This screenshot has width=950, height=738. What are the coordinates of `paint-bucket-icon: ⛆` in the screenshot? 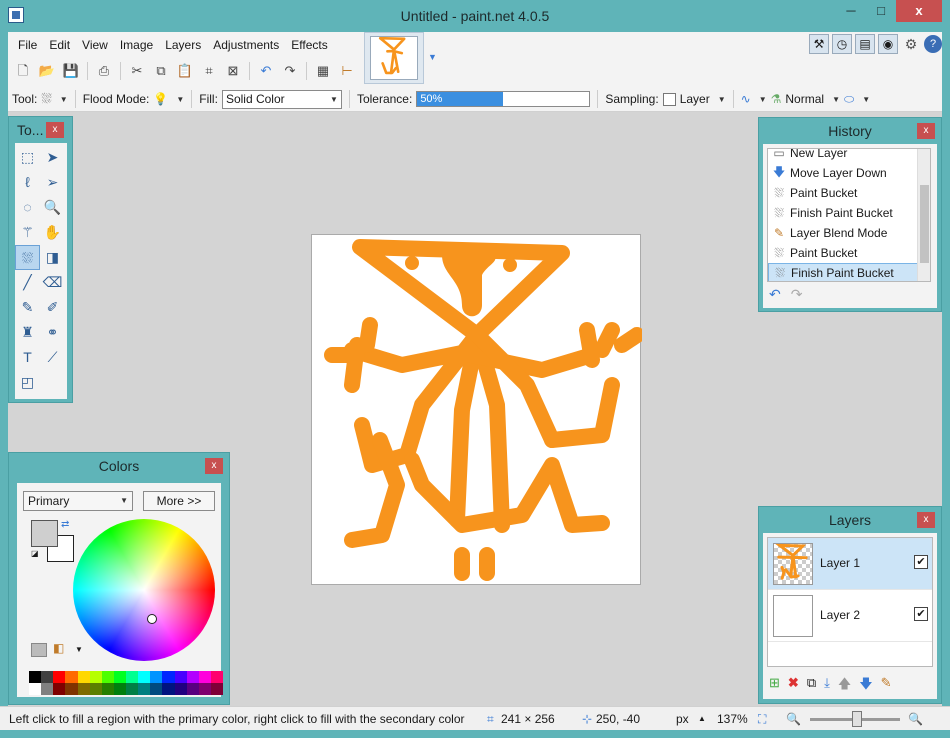 It's located at (27, 257).